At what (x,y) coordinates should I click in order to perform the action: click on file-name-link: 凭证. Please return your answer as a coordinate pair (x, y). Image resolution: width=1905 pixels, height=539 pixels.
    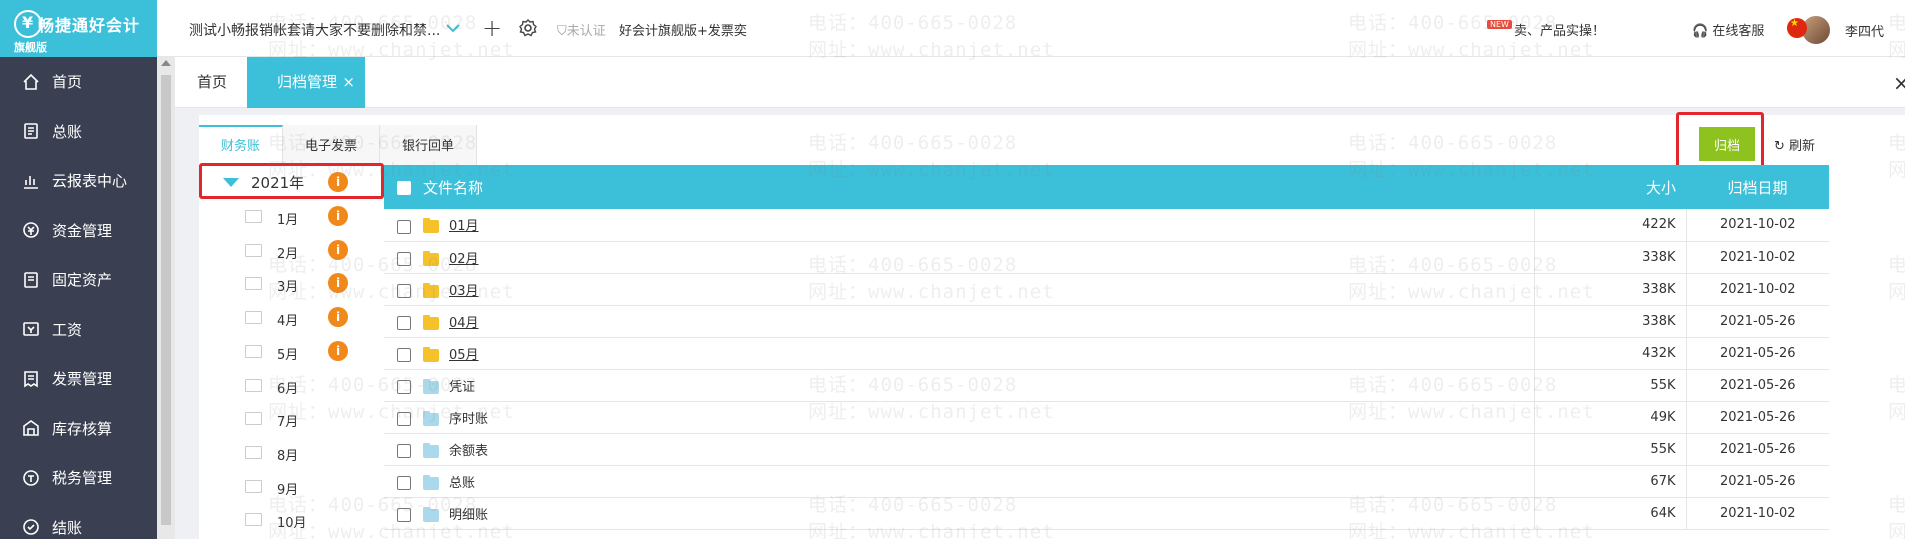
    Looking at the image, I should click on (462, 387).